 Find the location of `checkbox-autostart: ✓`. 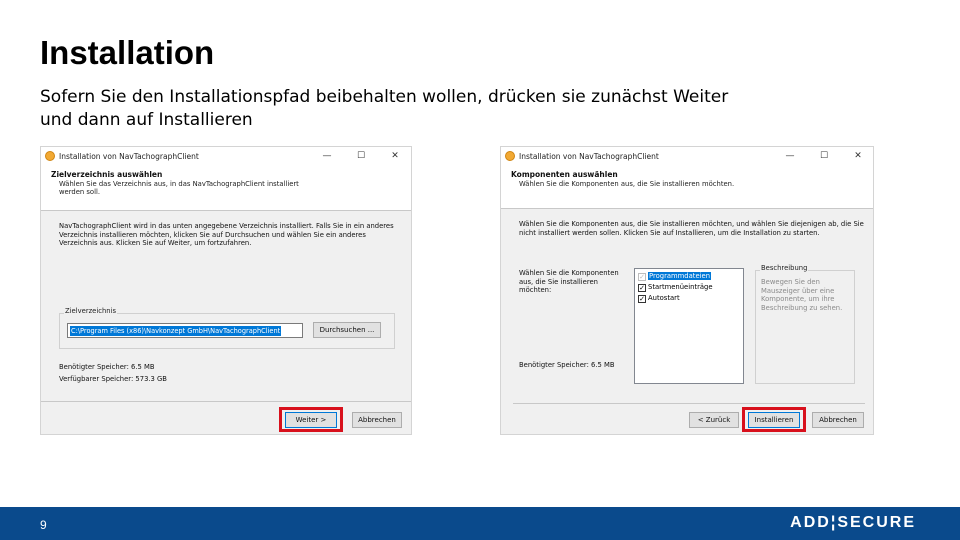

checkbox-autostart: ✓ is located at coordinates (642, 299).